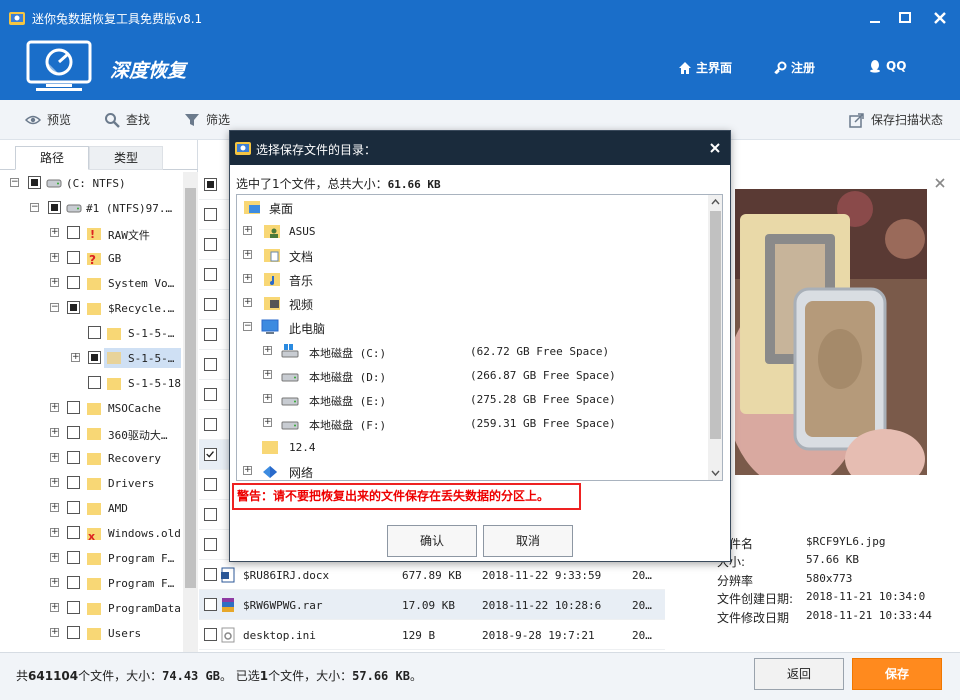 This screenshot has width=960, height=700. I want to click on tree-row-sid-3: S-1-5-18, so click(91, 383).